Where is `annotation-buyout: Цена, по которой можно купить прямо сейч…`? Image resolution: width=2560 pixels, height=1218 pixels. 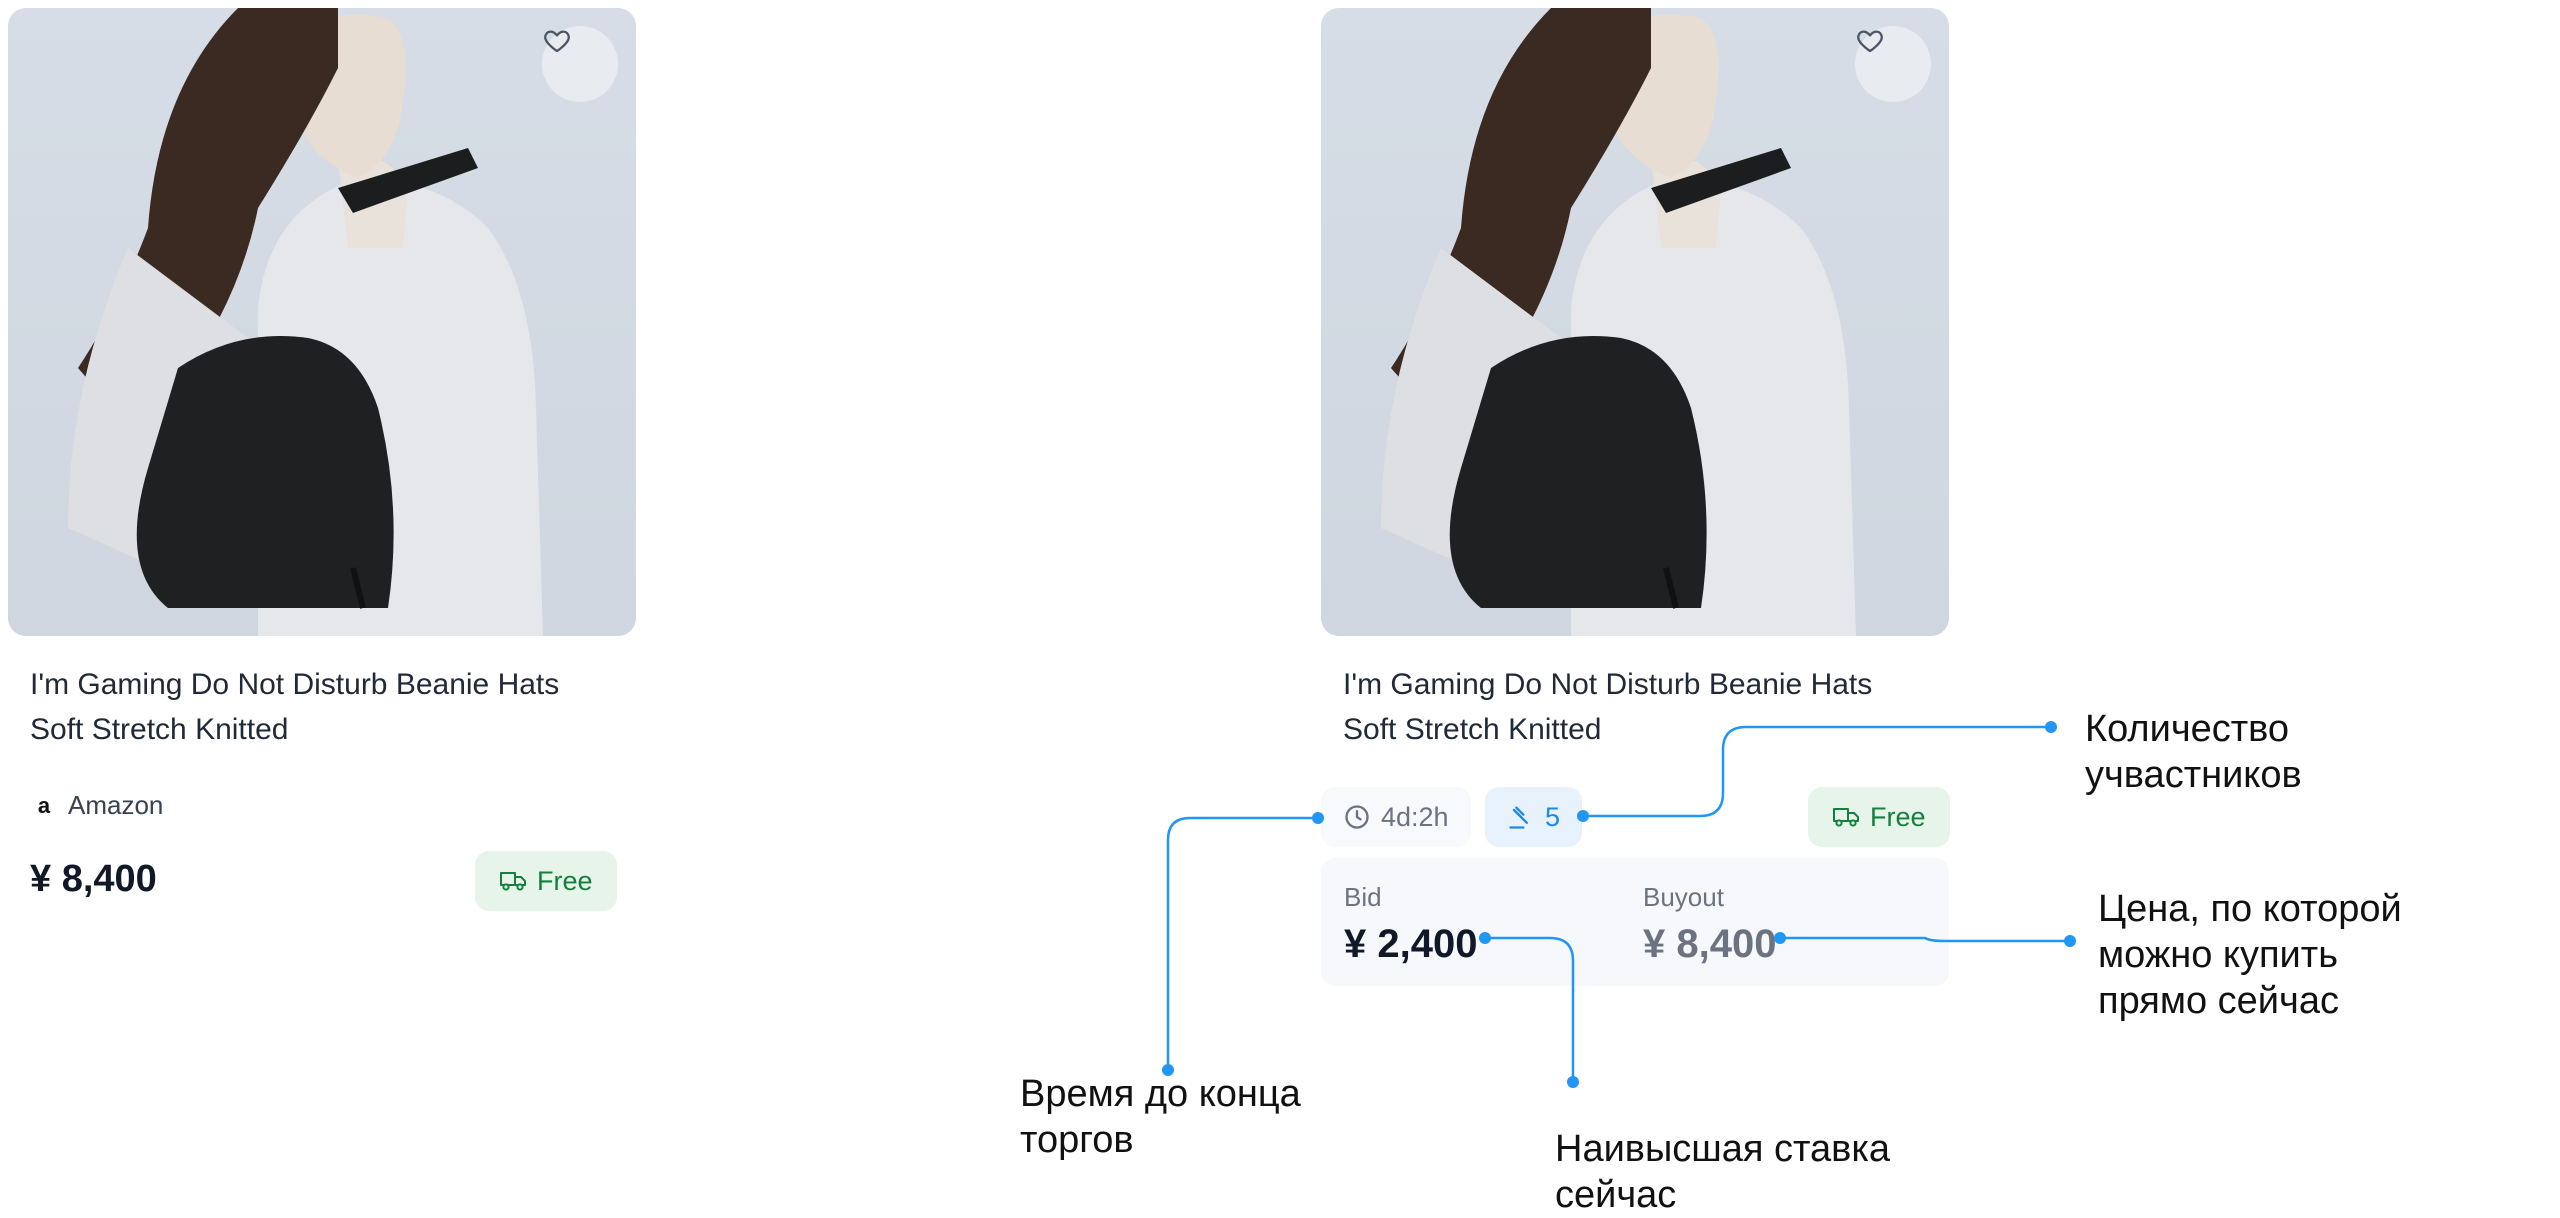 annotation-buyout: Цена, по которой можно купить прямо сейч… is located at coordinates (2250, 955).